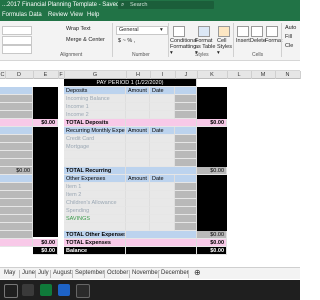 This screenshot has width=320, height=300. Describe the element at coordinates (186, 75) in the screenshot. I see `column-header-j: J` at that location.